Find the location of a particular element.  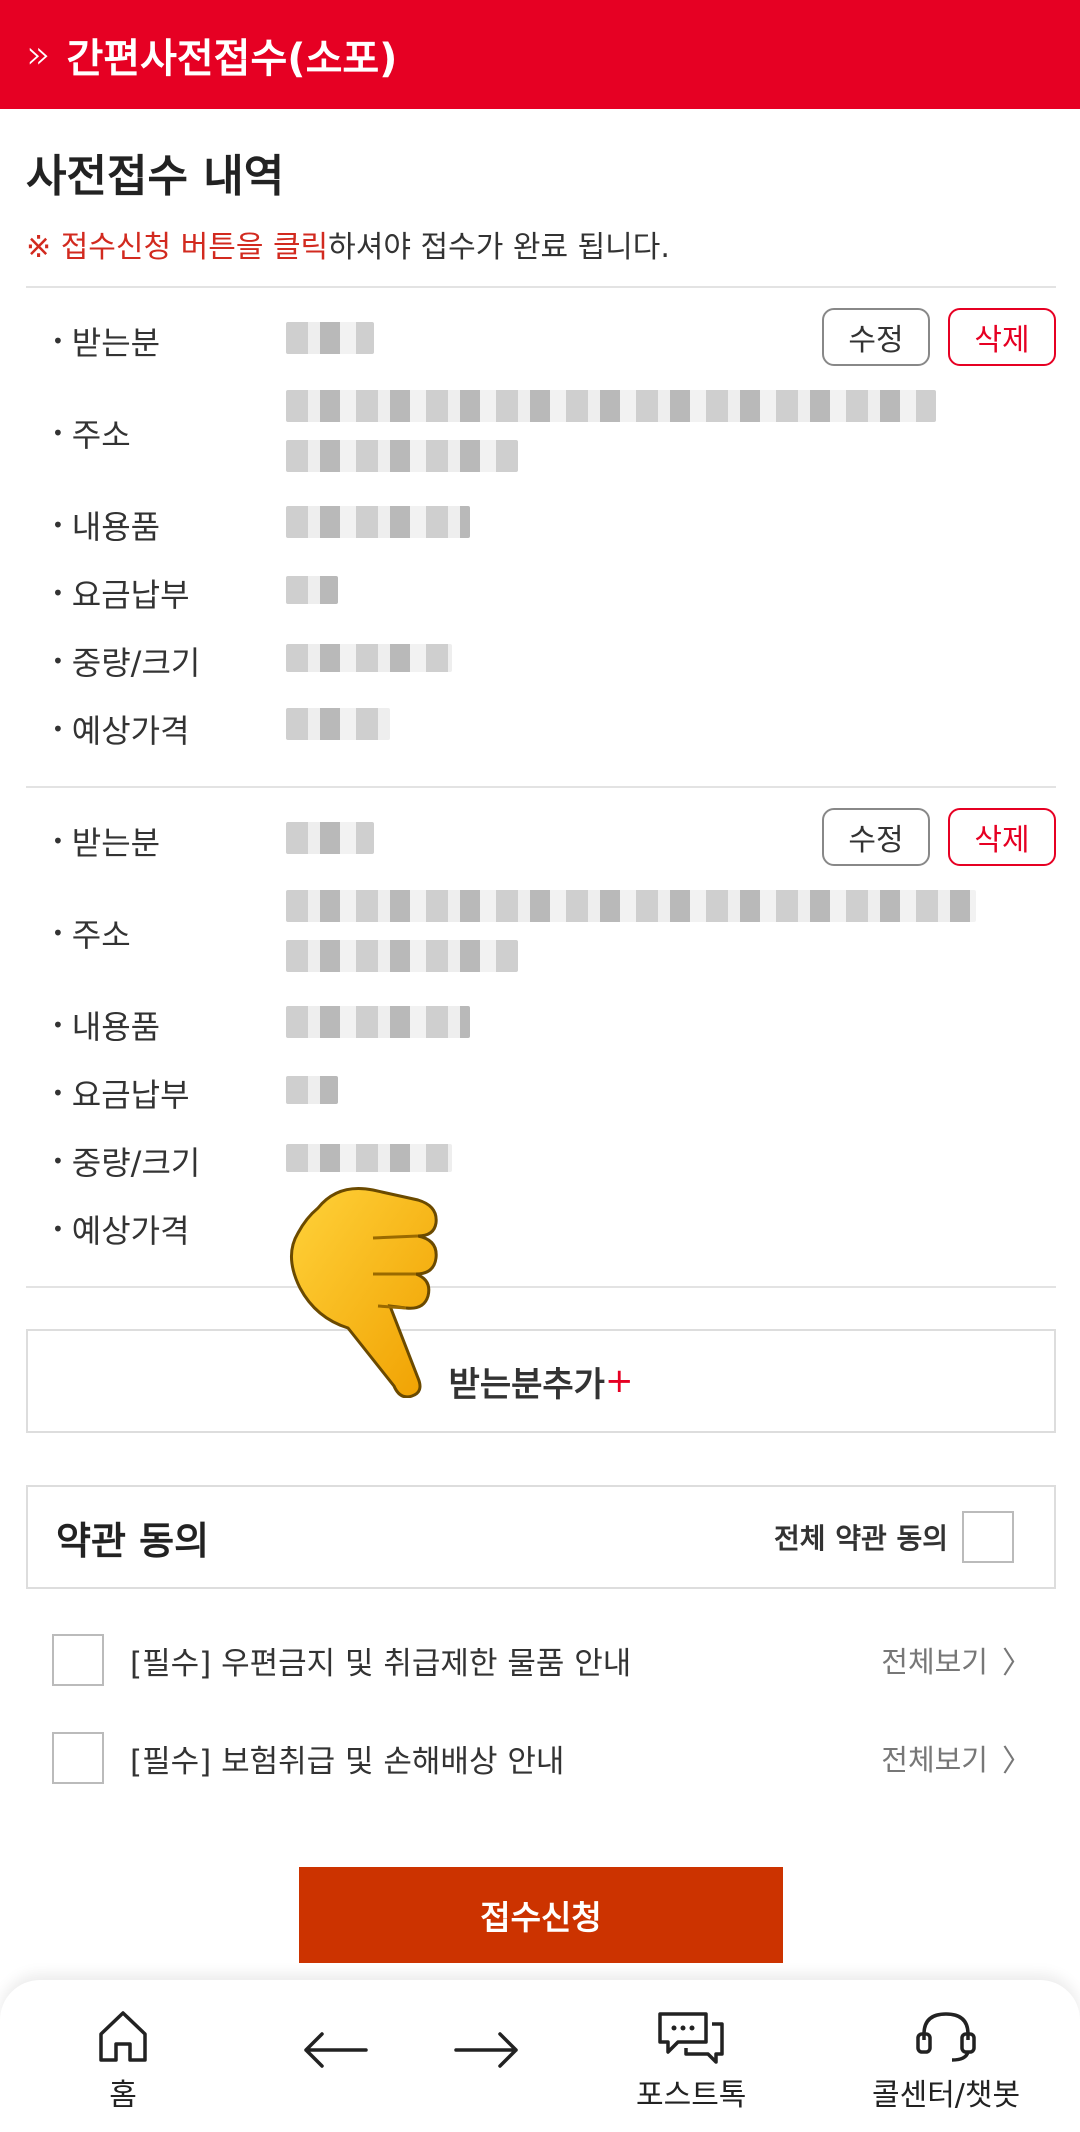

term-item-2: [필수] 보험취급 및 손해배상 안내 전체보기 〉 is located at coordinates (542, 1758).